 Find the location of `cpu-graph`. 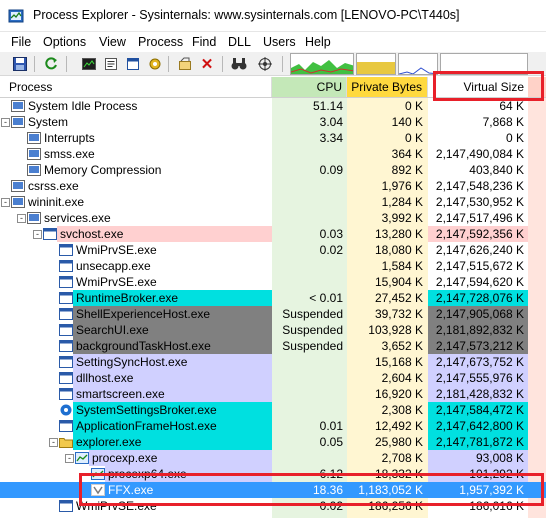

cpu-graph is located at coordinates (322, 64).